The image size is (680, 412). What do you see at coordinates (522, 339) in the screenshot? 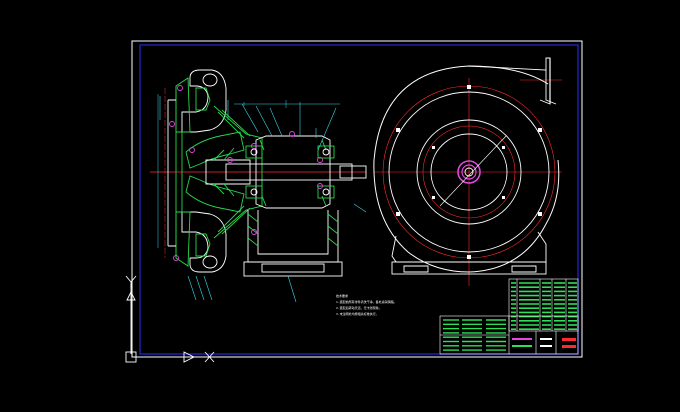
I see `title-mark-magenta` at bounding box center [522, 339].